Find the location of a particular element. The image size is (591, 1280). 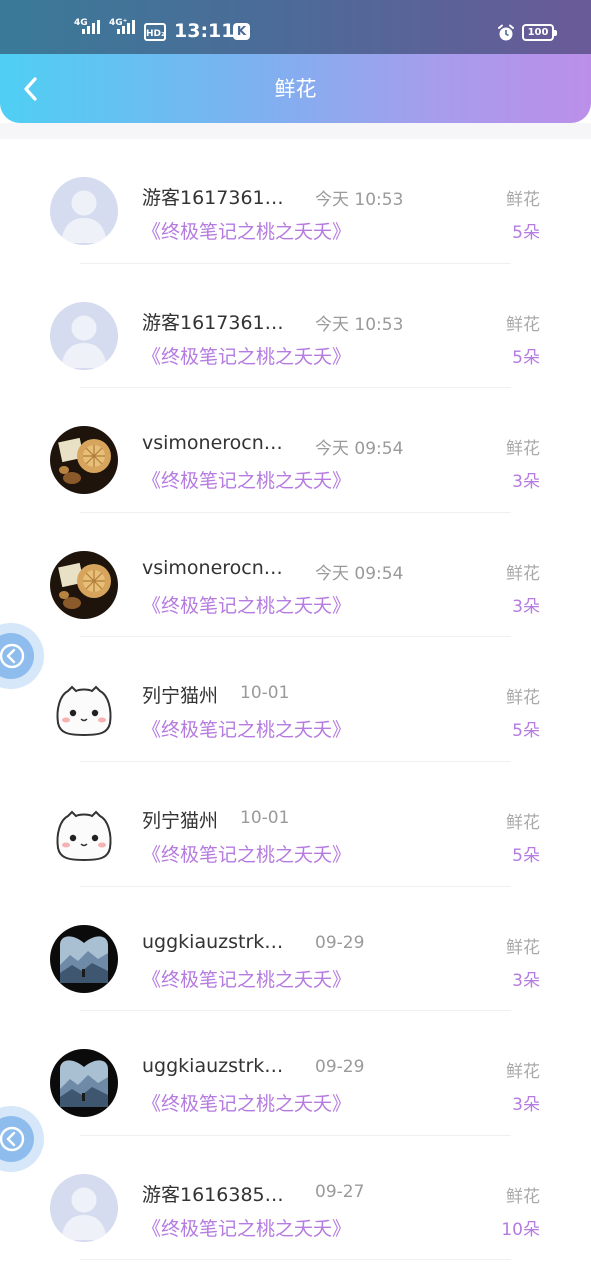

alarm-icon is located at coordinates (506, 32).